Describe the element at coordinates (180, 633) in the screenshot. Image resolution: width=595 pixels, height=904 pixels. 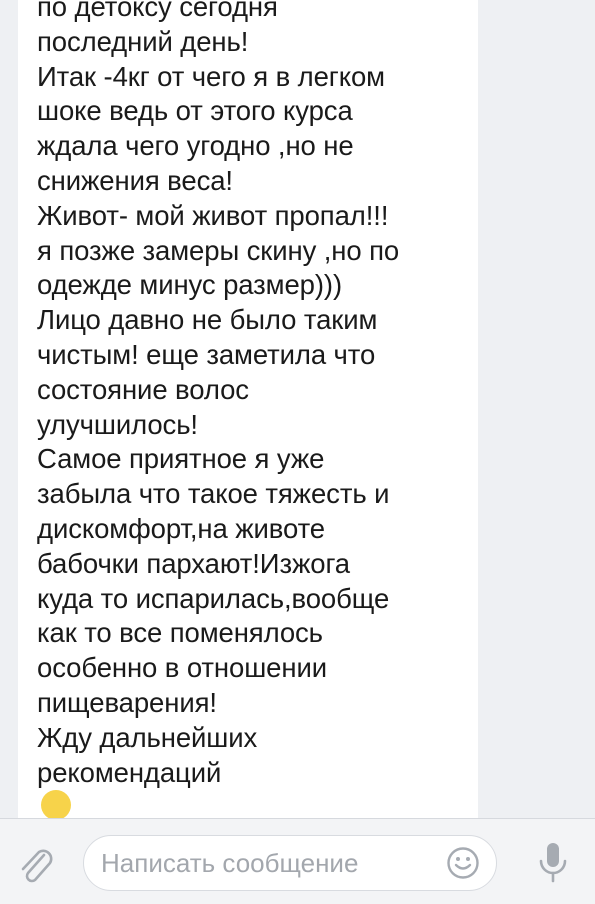
I see `message-line: как то все поменялось` at that location.